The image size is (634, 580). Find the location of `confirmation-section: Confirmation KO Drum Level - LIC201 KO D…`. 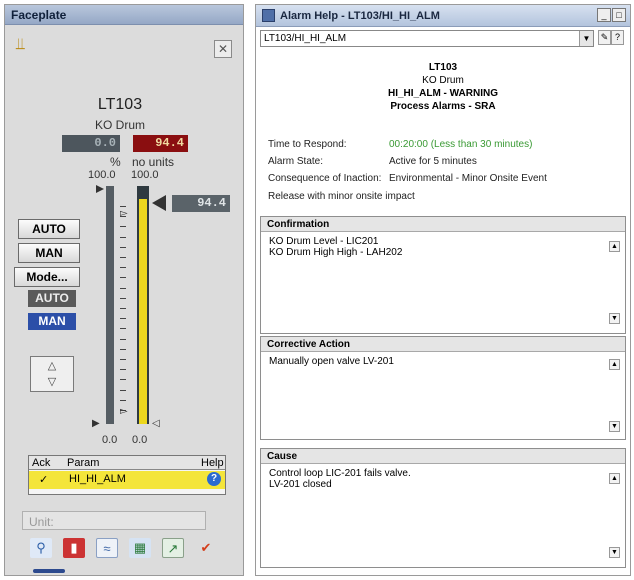

confirmation-section: Confirmation KO Drum Level - LIC201 KO D… is located at coordinates (443, 275).